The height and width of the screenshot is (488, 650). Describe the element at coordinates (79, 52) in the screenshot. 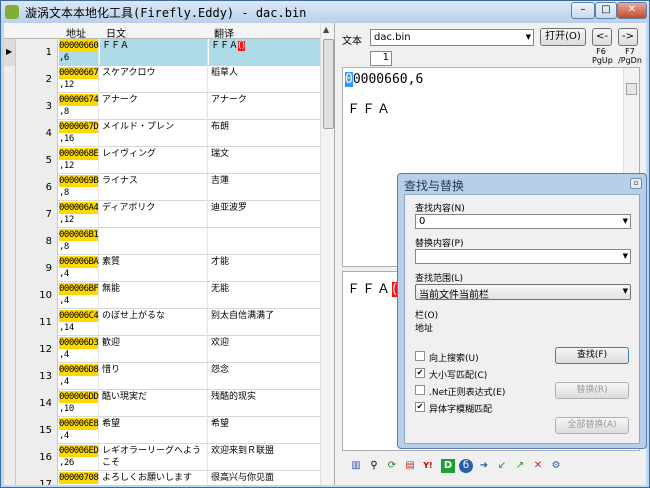

I see `address-cell: 00000660,6` at that location.